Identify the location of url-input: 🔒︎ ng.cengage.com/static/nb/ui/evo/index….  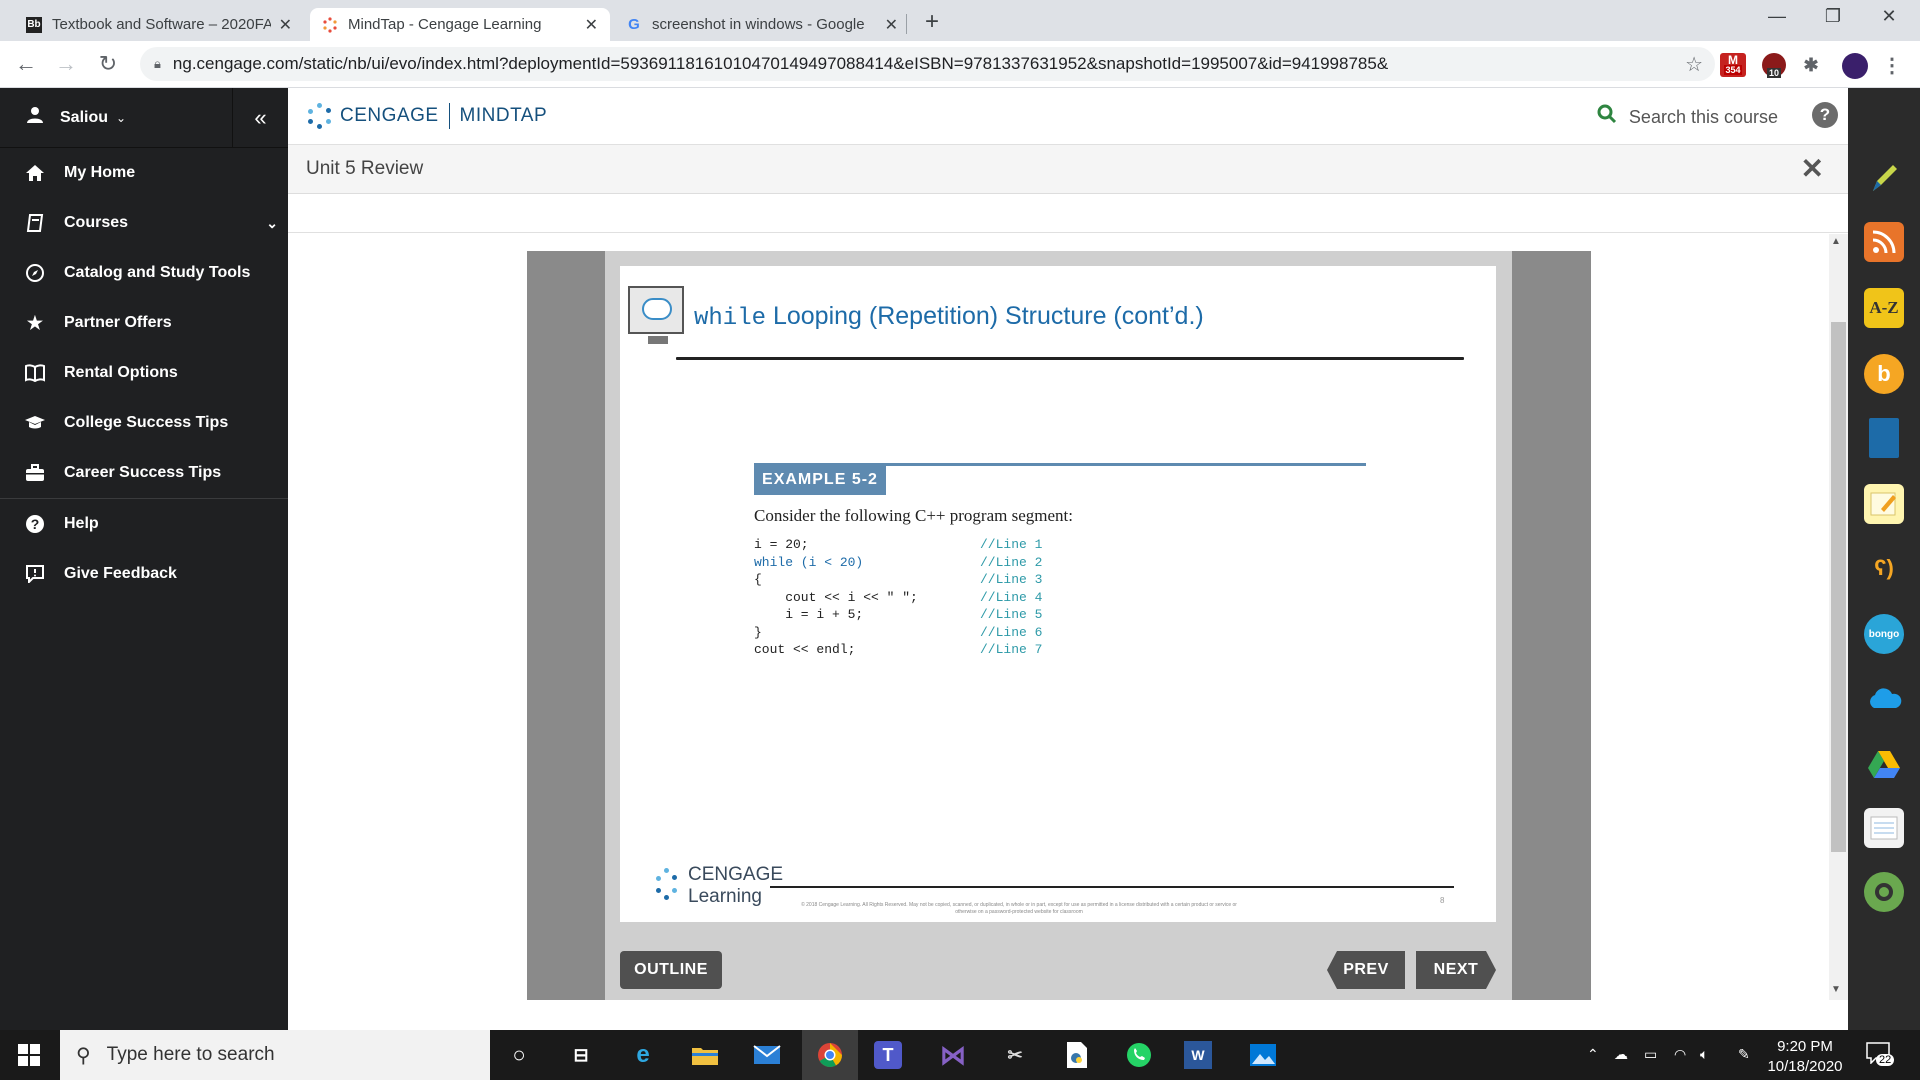
(927, 64).